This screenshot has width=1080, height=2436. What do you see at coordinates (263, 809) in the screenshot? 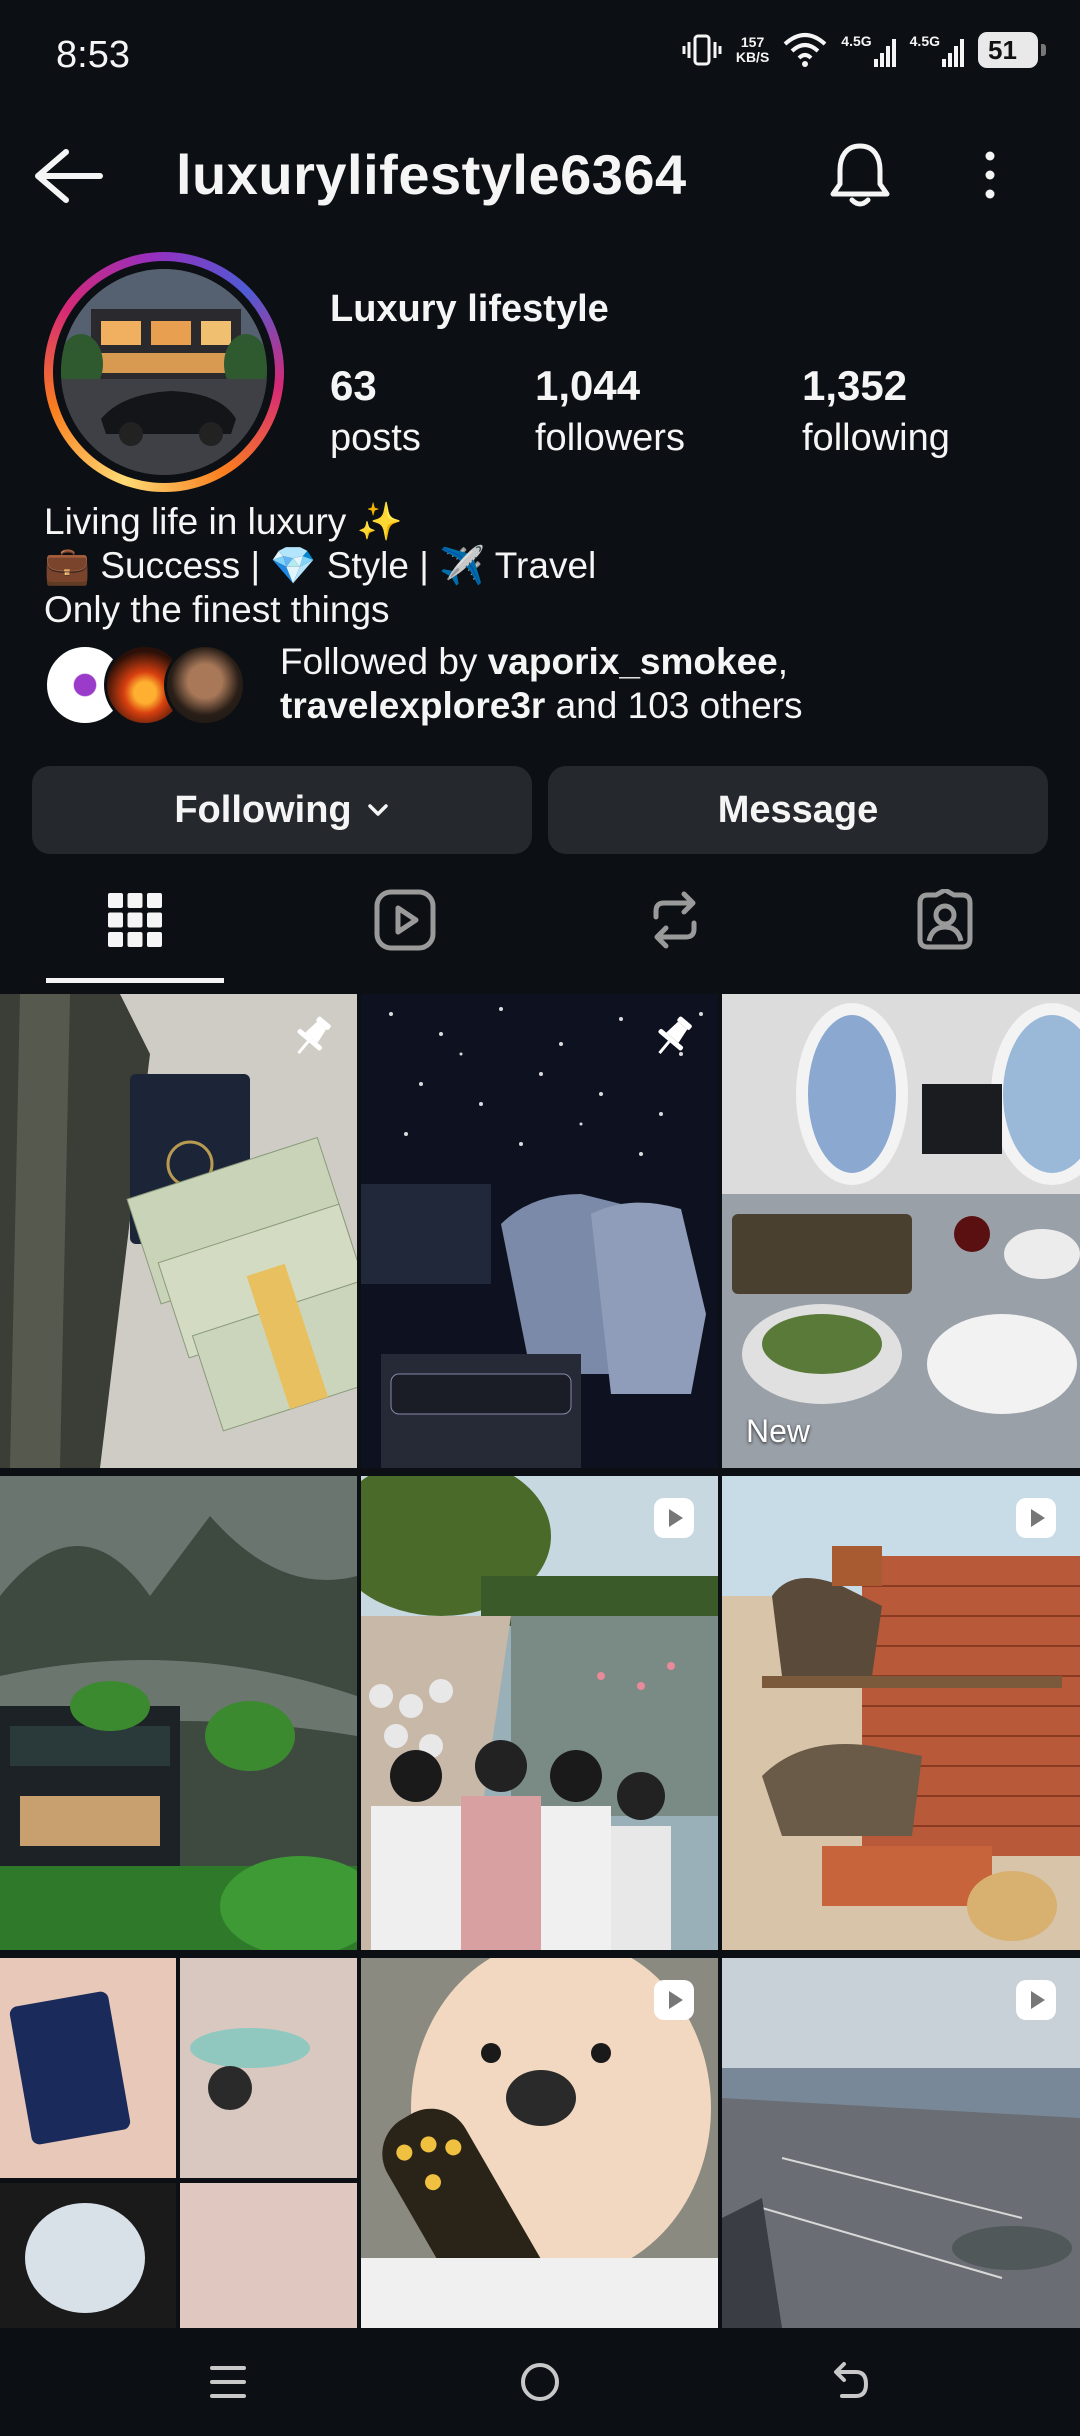
I see `following-button-label: Following` at bounding box center [263, 809].